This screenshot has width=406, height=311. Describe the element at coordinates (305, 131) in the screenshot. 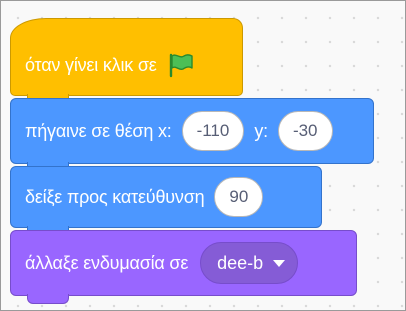

I see `y-value-input: -30` at that location.